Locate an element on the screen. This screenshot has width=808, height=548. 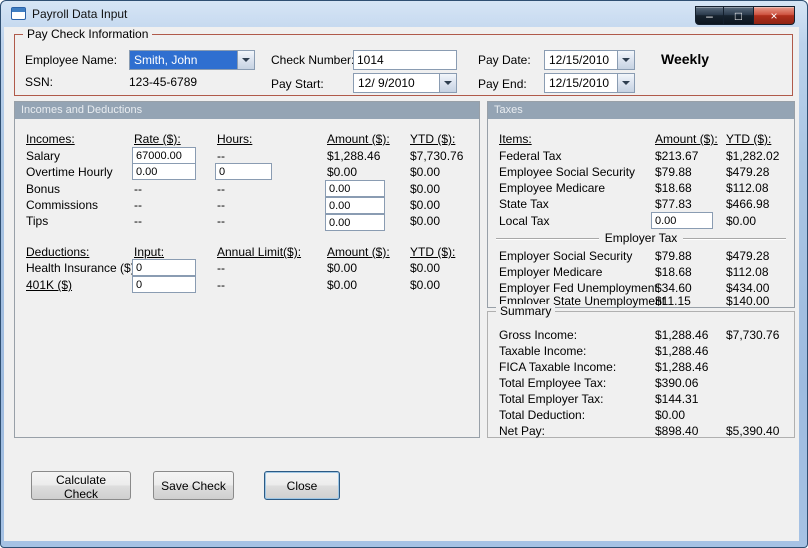
pay-frequency-label: Weekly is located at coordinates (685, 59).